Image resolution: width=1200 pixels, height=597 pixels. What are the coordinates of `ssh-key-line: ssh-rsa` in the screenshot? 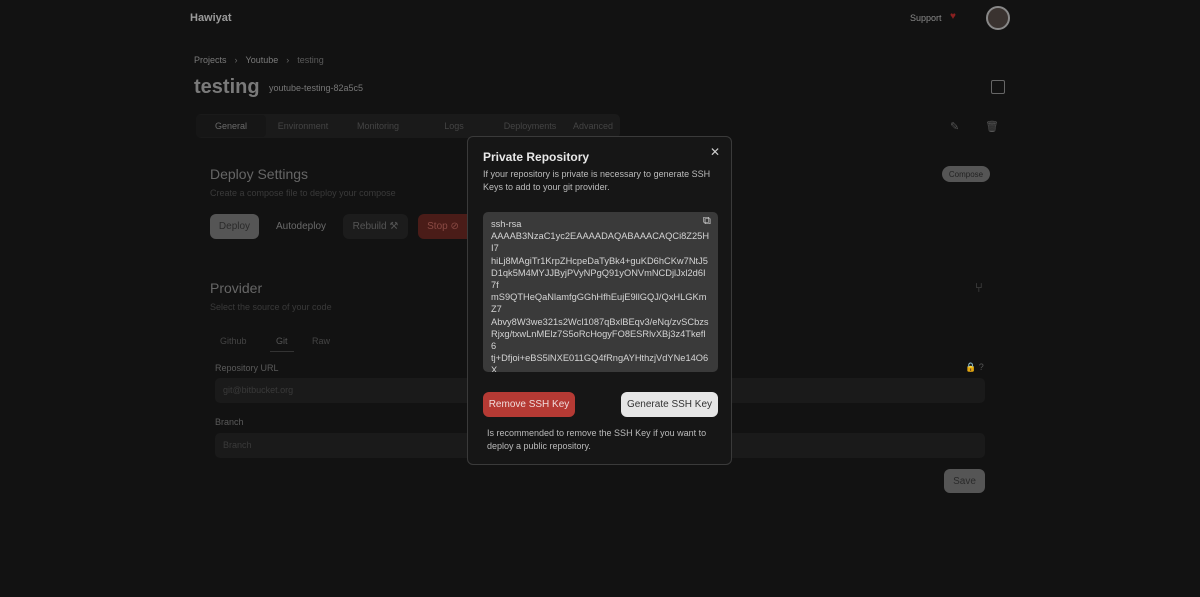 It's located at (506, 224).